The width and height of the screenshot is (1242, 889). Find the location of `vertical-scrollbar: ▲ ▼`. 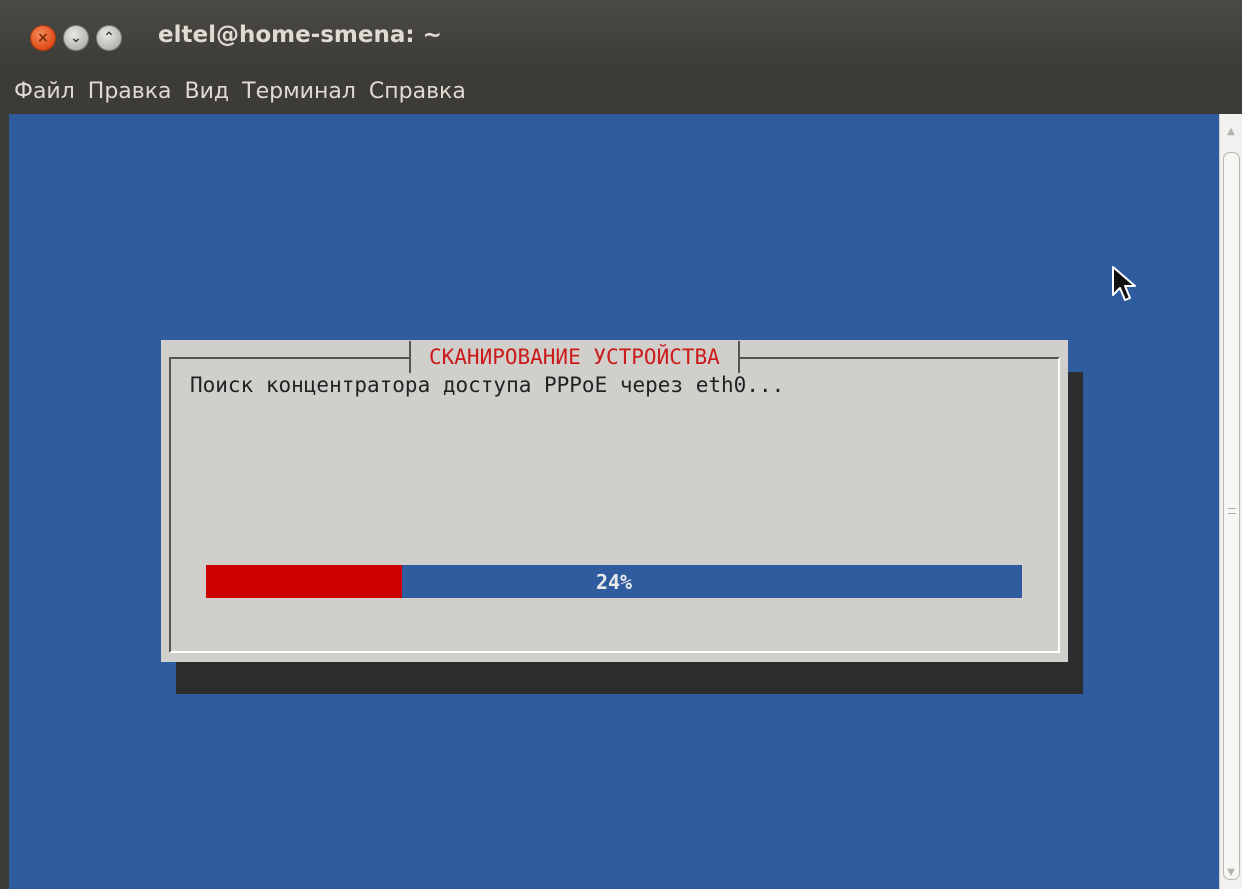

vertical-scrollbar: ▲ ▼ is located at coordinates (1230, 501).